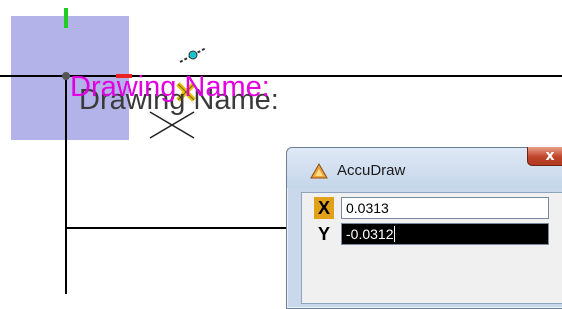  Describe the element at coordinates (424, 167) in the screenshot. I see `dialog-titlebar: AccuDraw x` at that location.